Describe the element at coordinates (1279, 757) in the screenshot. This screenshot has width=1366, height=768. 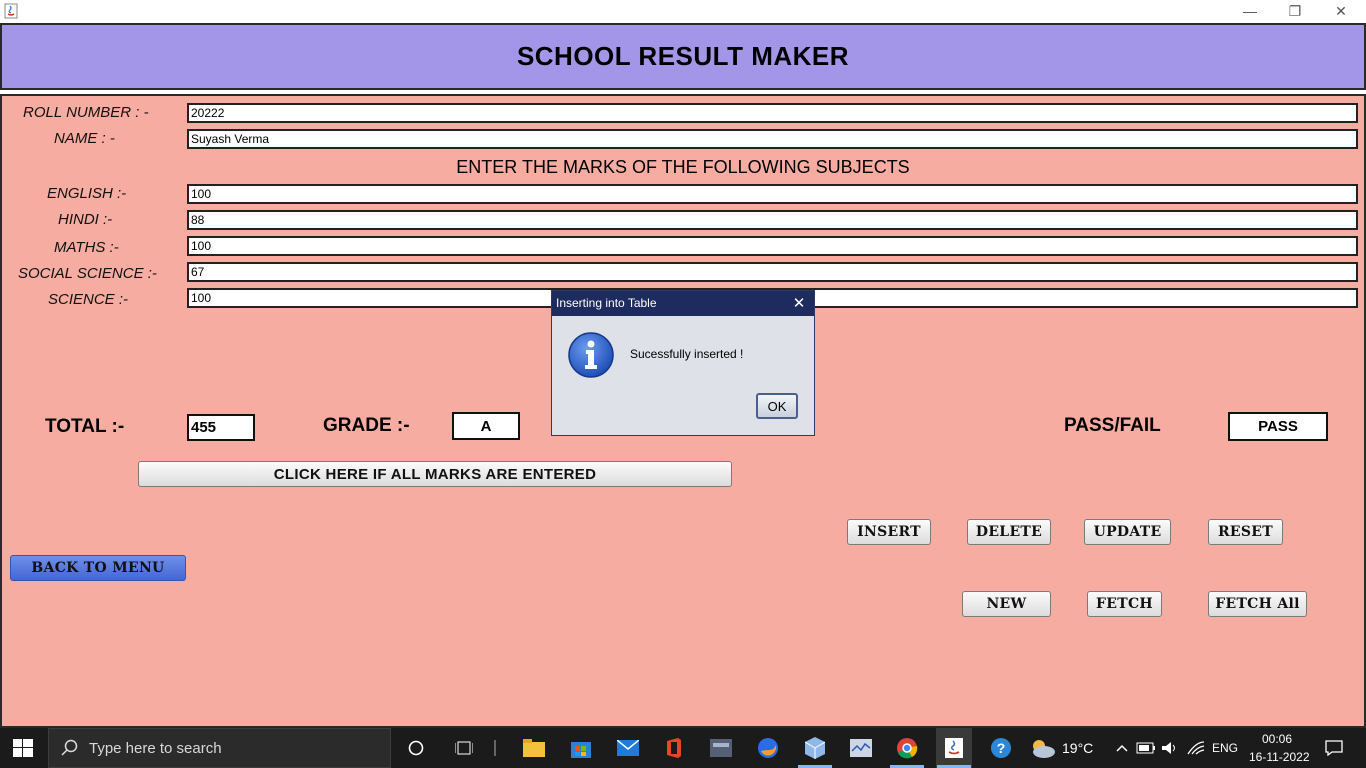
I see `clock-date: 16-11-2022` at that location.